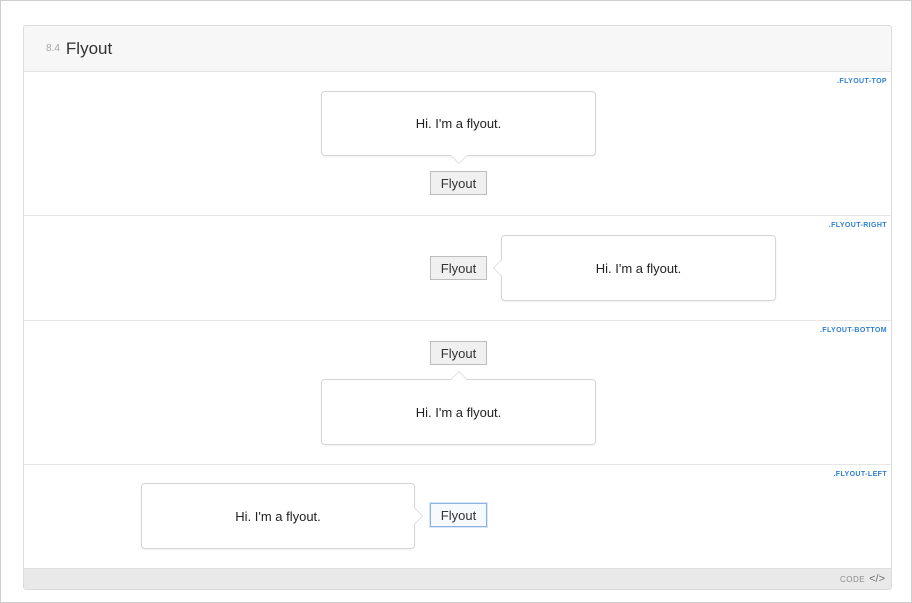 This screenshot has height=603, width=912. Describe the element at coordinates (857, 225) in the screenshot. I see `class-tag: .FLYOUT-RIGHT` at that location.